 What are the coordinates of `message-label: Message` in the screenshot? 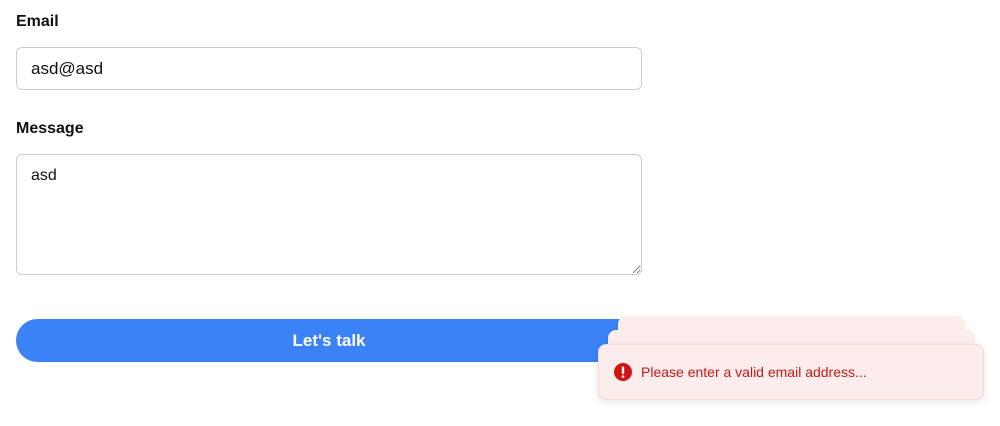 It's located at (50, 128).